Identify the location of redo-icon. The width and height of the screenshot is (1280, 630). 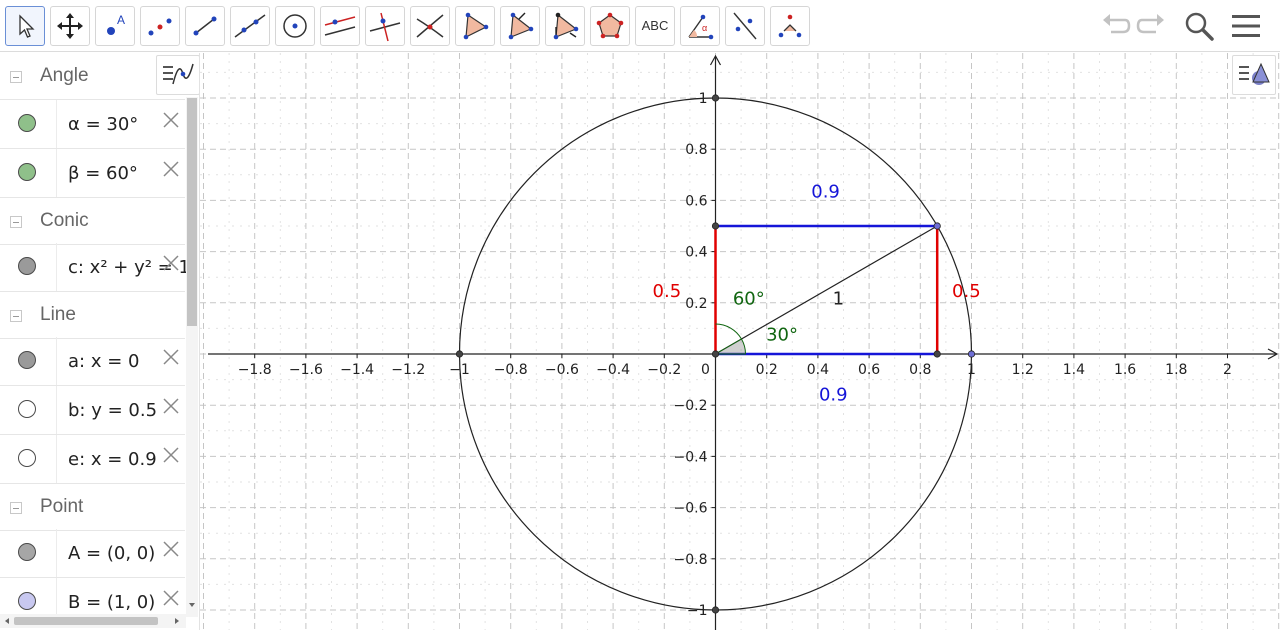
(1150, 24).